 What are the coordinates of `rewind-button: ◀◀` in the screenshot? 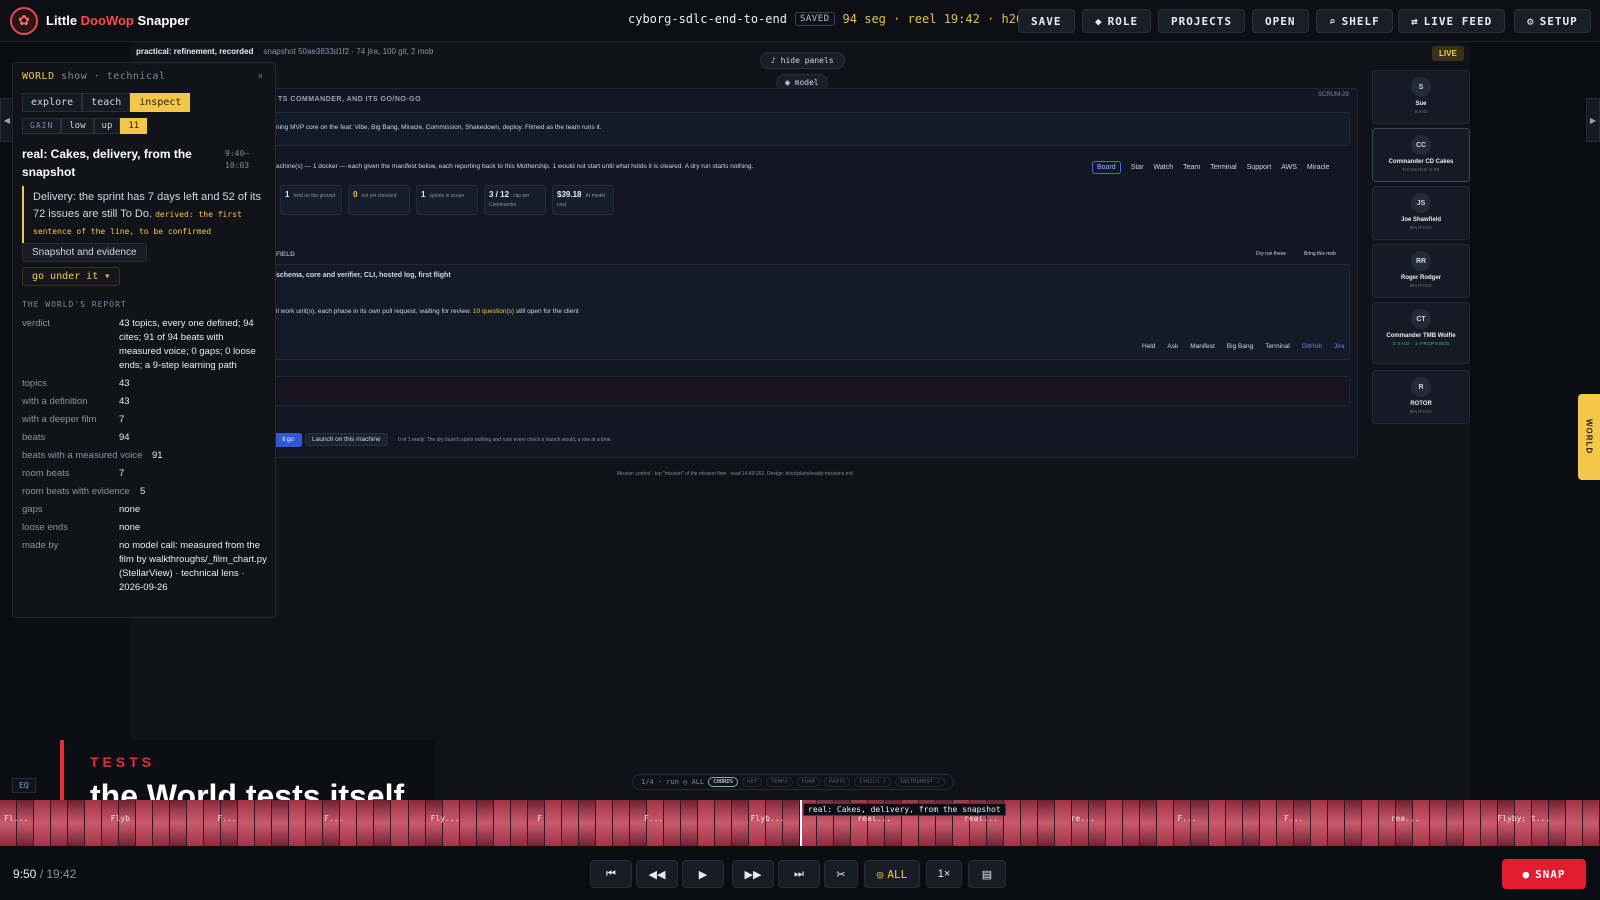 It's located at (657, 874).